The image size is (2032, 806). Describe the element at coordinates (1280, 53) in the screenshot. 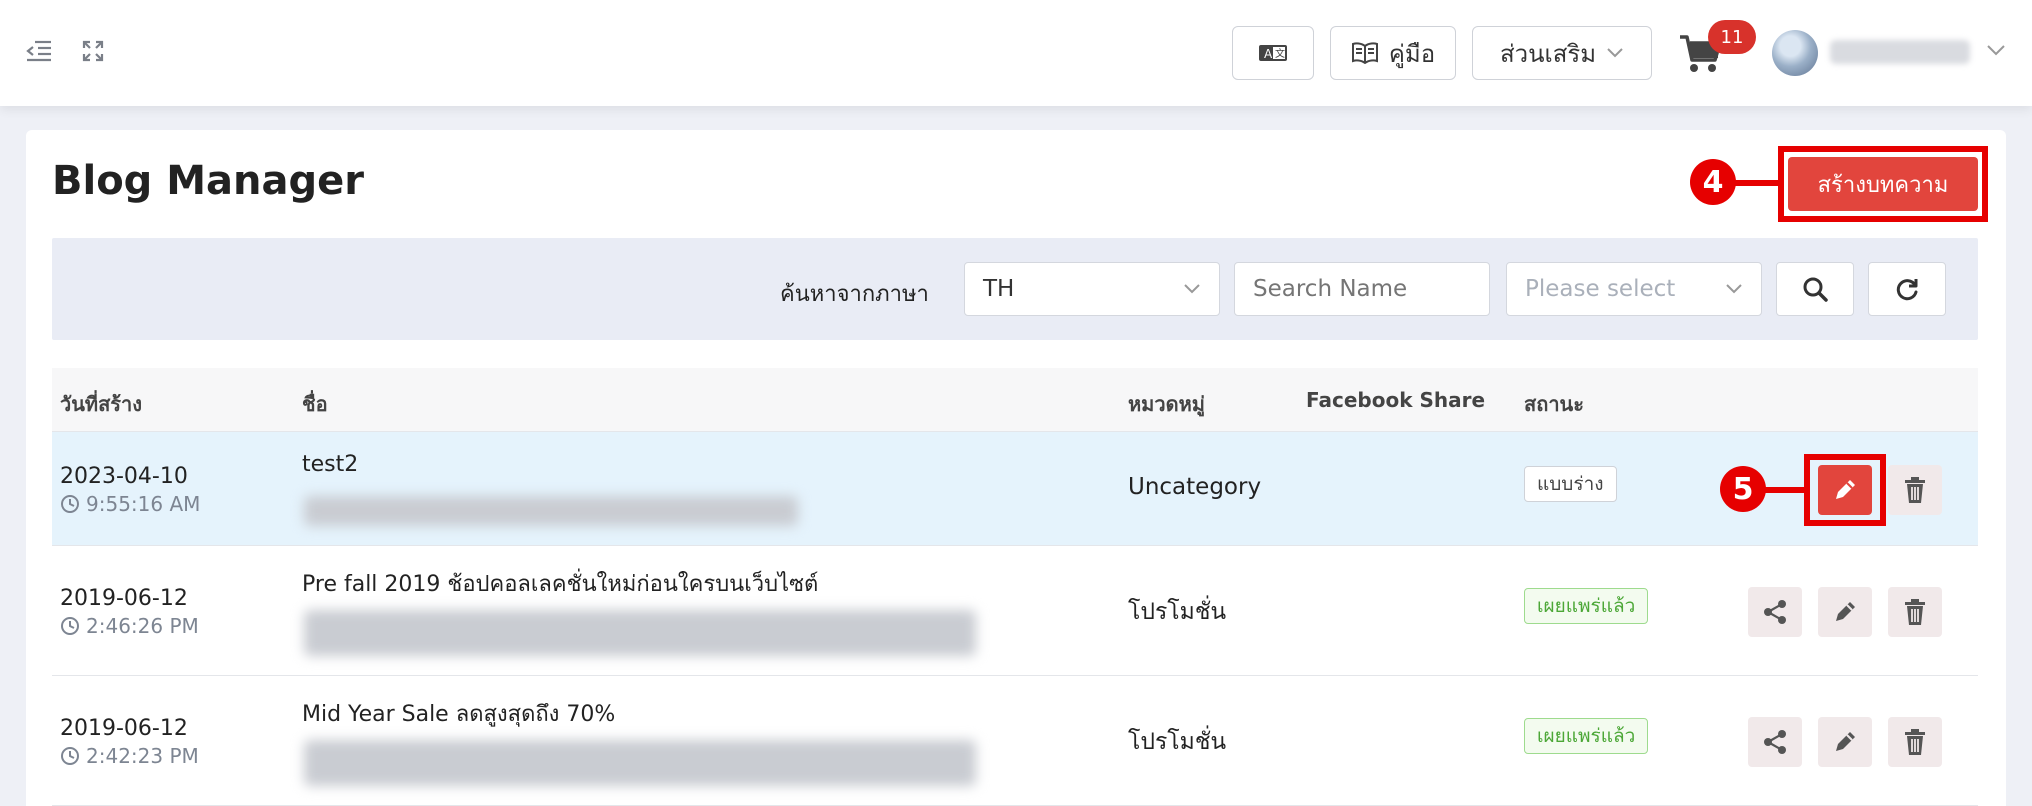

I see `svg-text: 文` at that location.